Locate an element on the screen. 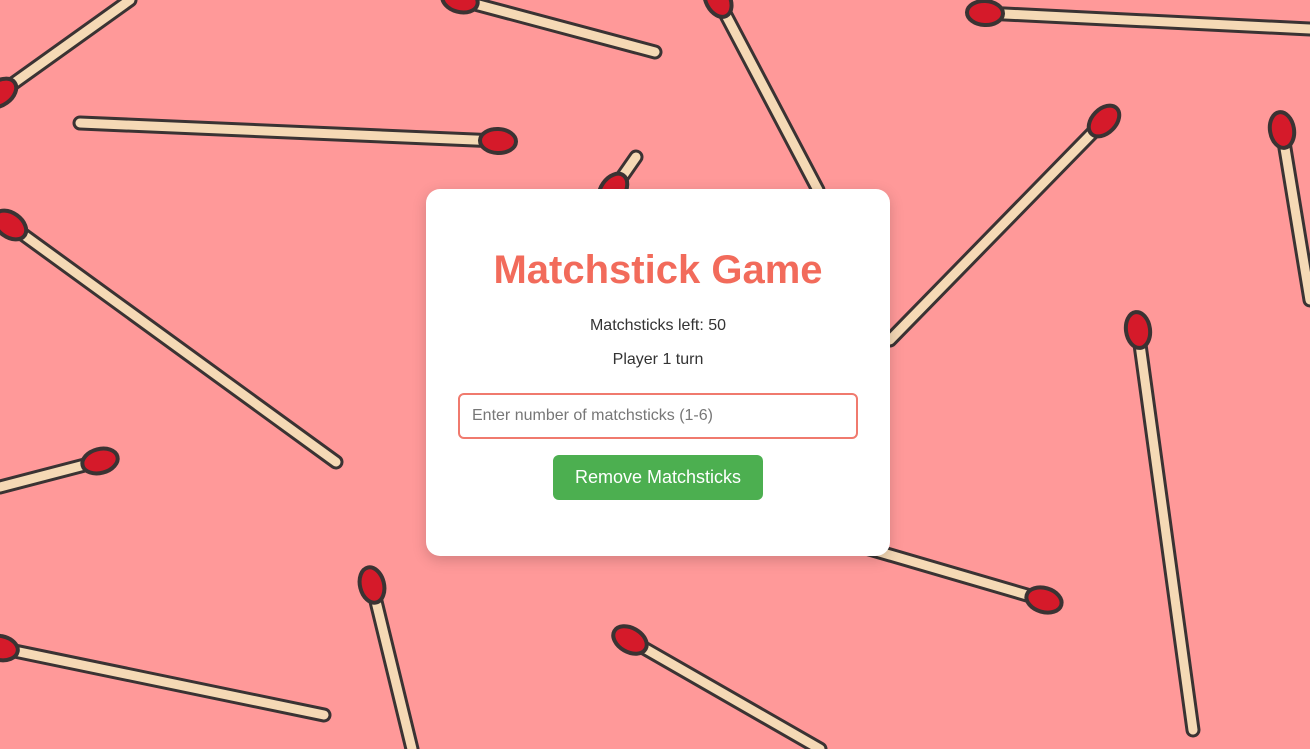 The image size is (1310, 749). player-turn-text: Player 1 turn is located at coordinates (658, 359).